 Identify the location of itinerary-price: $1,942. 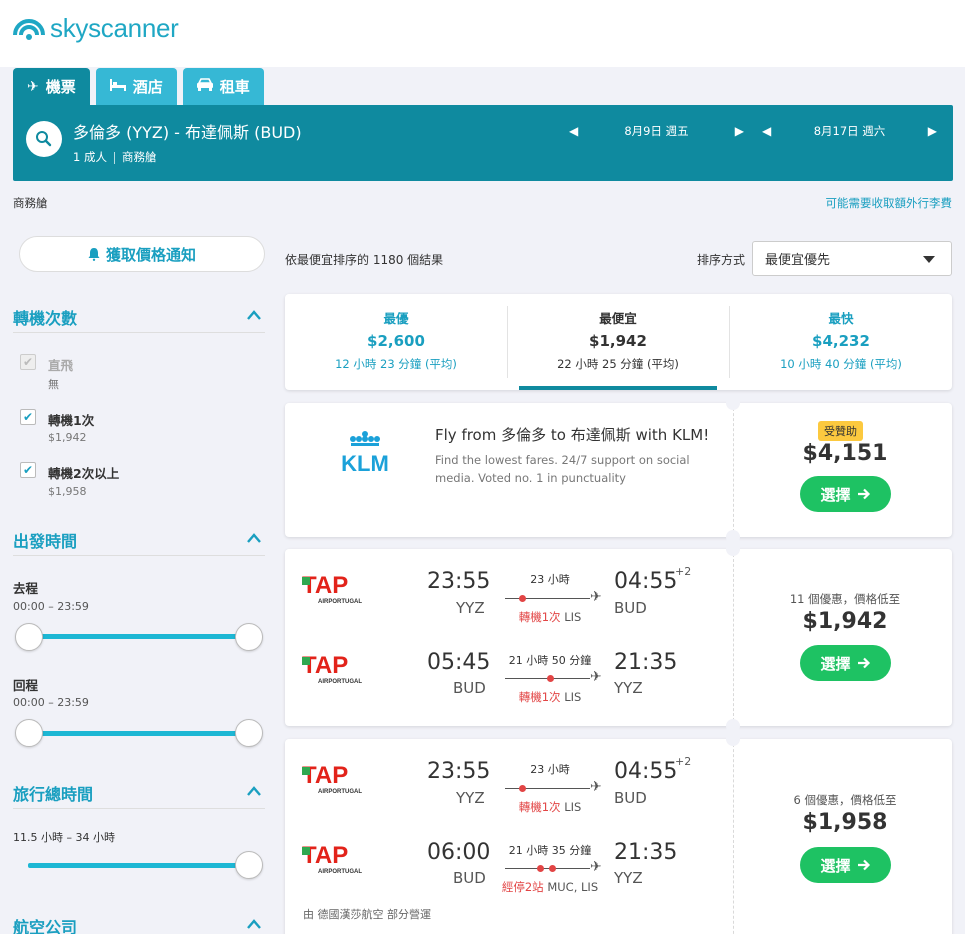
(845, 621).